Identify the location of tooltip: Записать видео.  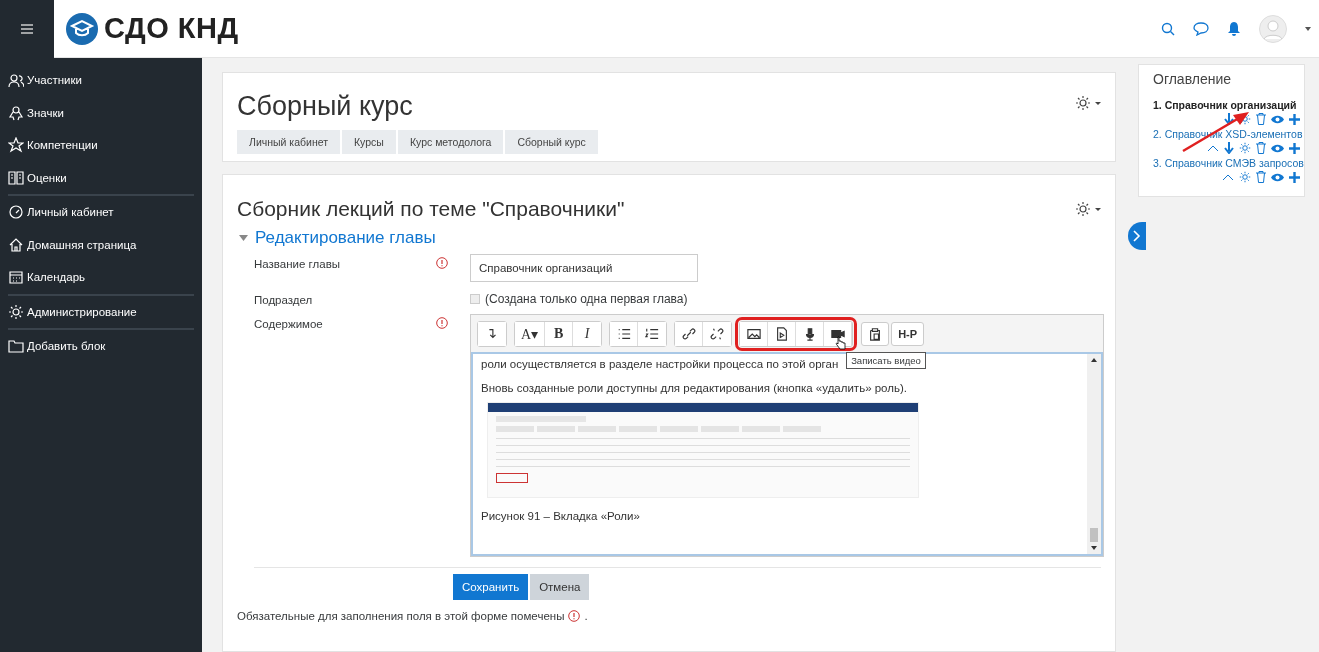
(886, 360).